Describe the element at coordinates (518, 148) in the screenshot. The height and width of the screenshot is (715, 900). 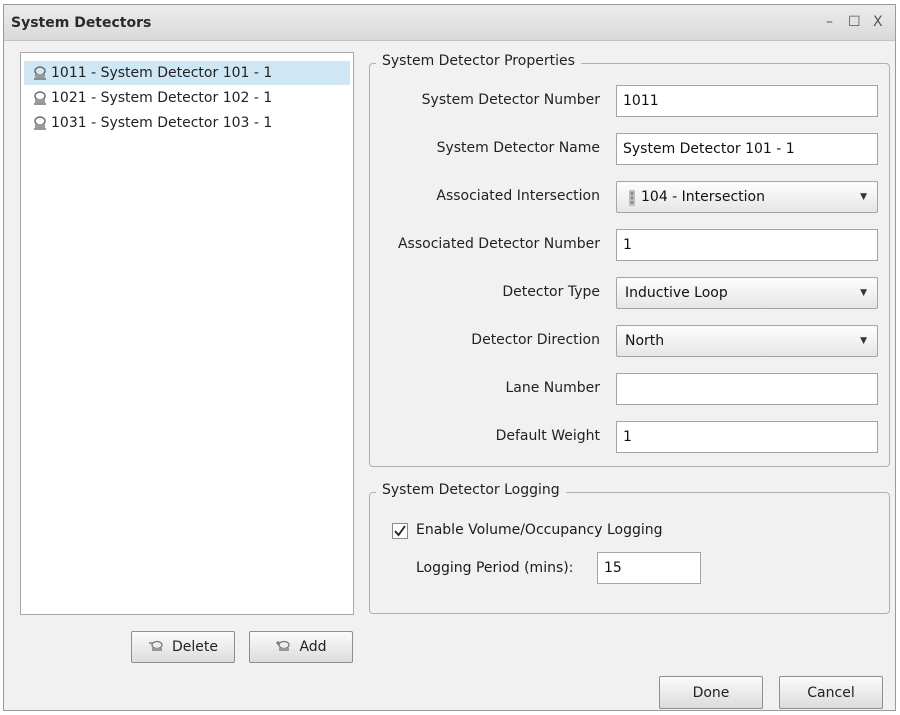
I see `detector-name-label: System Detector Name` at that location.